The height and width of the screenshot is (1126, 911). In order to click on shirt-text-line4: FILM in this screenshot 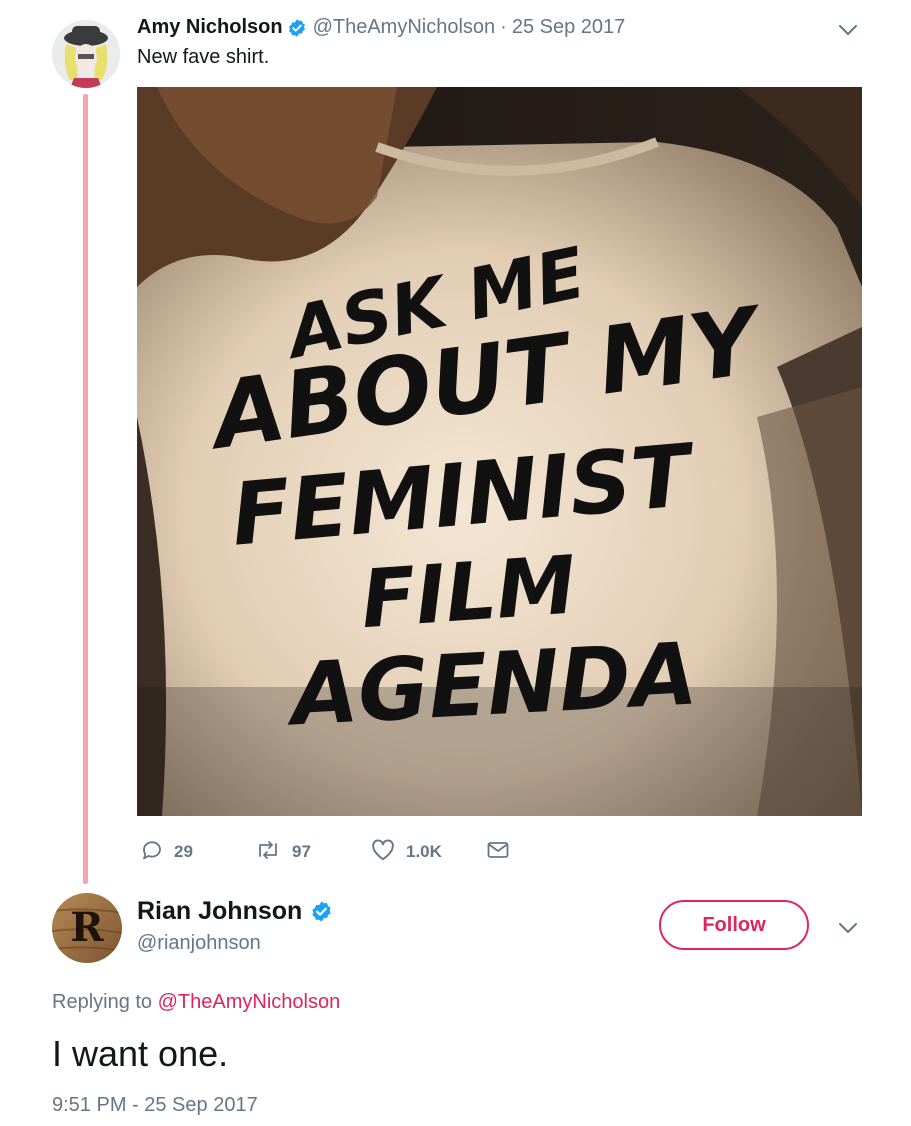, I will do `click(468, 592)`.